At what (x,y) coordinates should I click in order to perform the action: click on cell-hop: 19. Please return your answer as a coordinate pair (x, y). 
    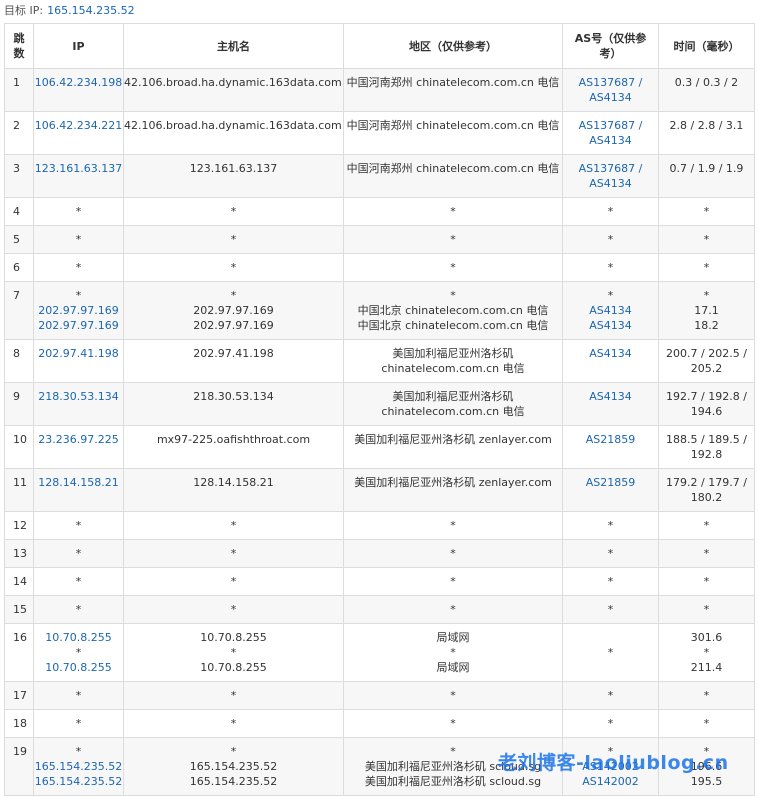
    Looking at the image, I should click on (19, 766).